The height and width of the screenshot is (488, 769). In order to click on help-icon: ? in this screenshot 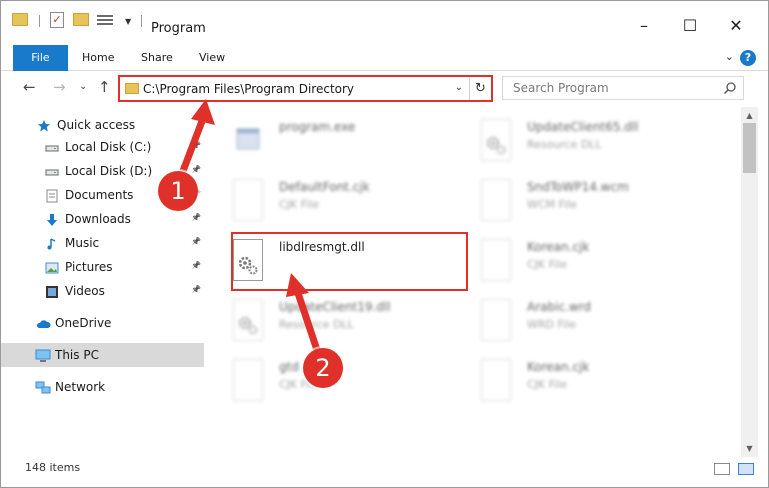, I will do `click(748, 58)`.